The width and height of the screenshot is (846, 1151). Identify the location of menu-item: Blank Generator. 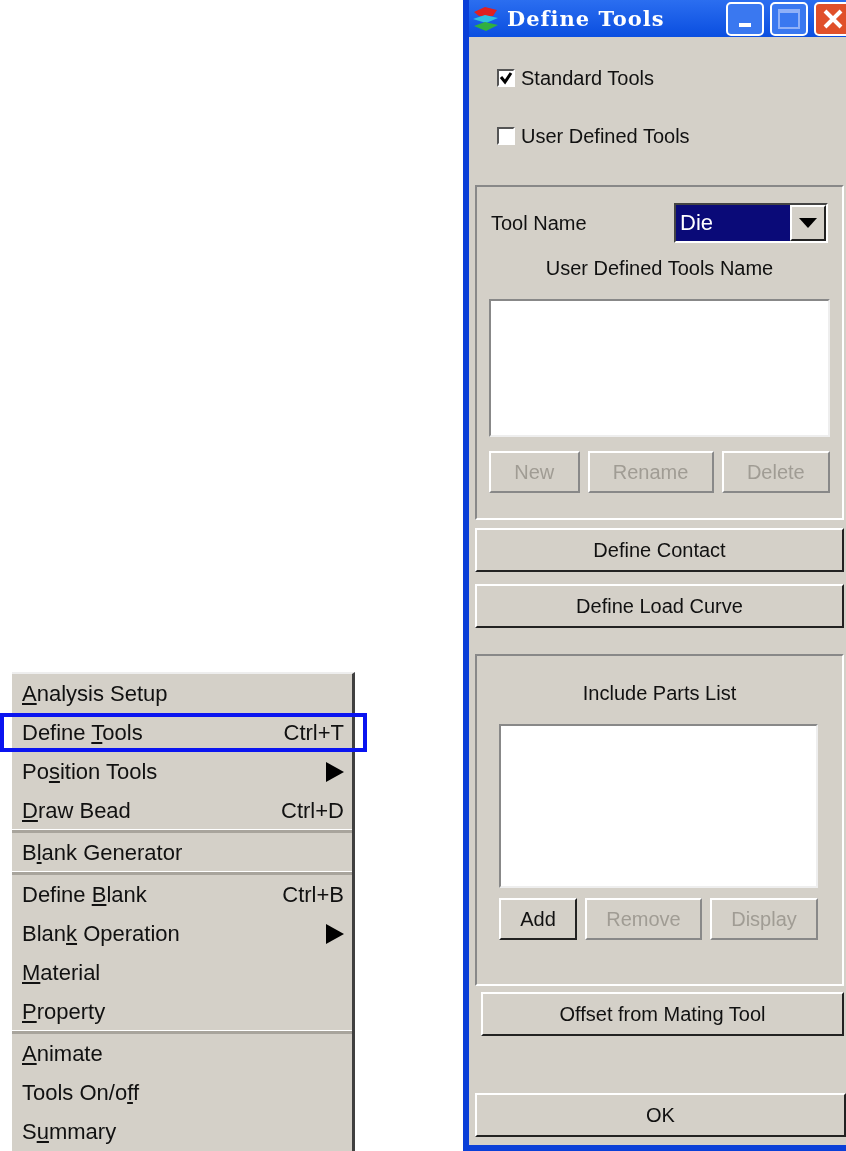
(182, 852).